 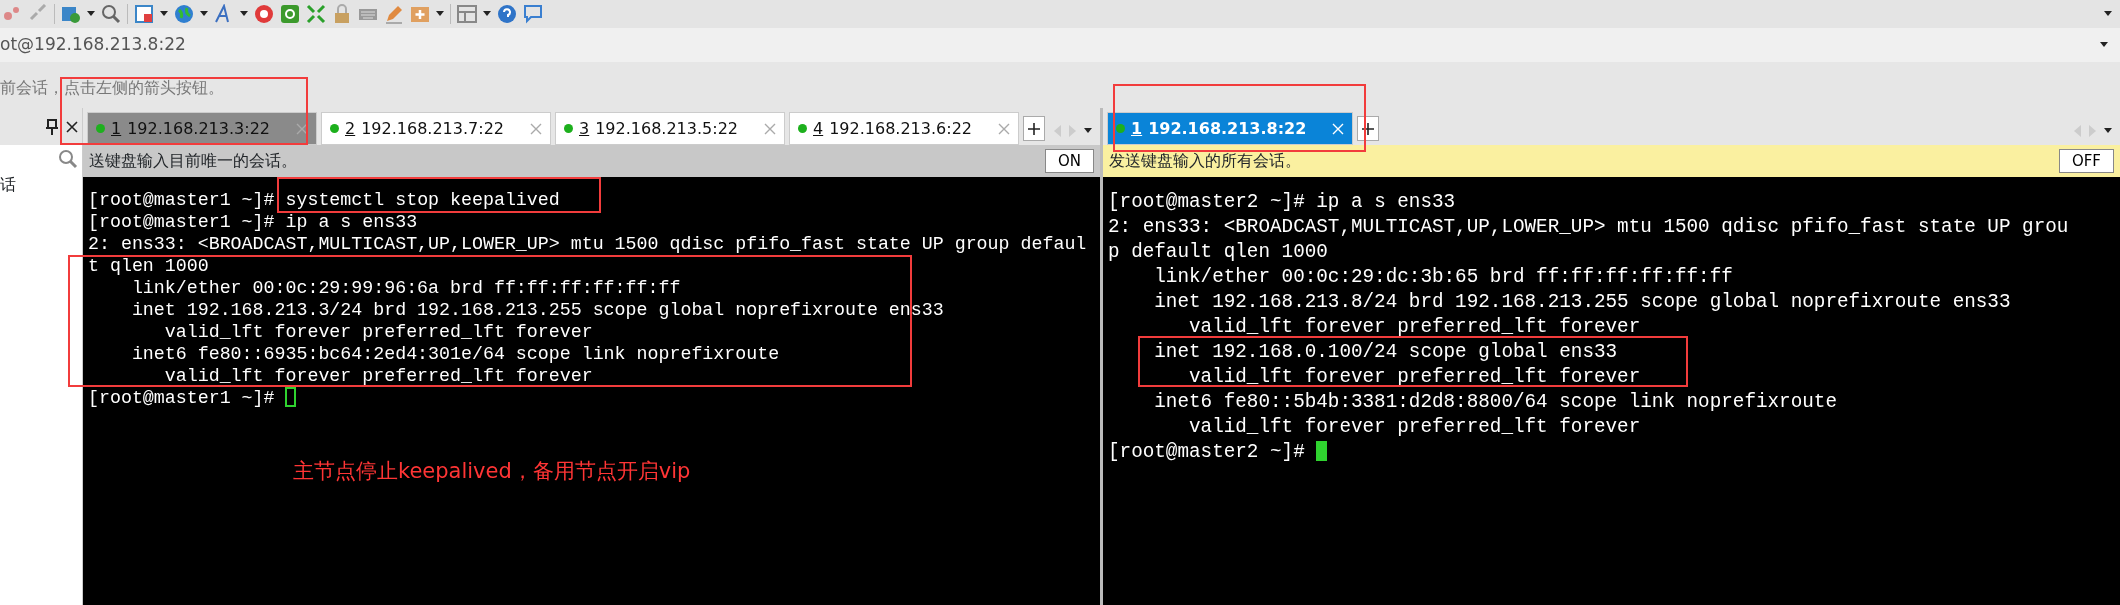 I want to click on terminal-line: p default qlen 1000, so click(x=1218, y=252).